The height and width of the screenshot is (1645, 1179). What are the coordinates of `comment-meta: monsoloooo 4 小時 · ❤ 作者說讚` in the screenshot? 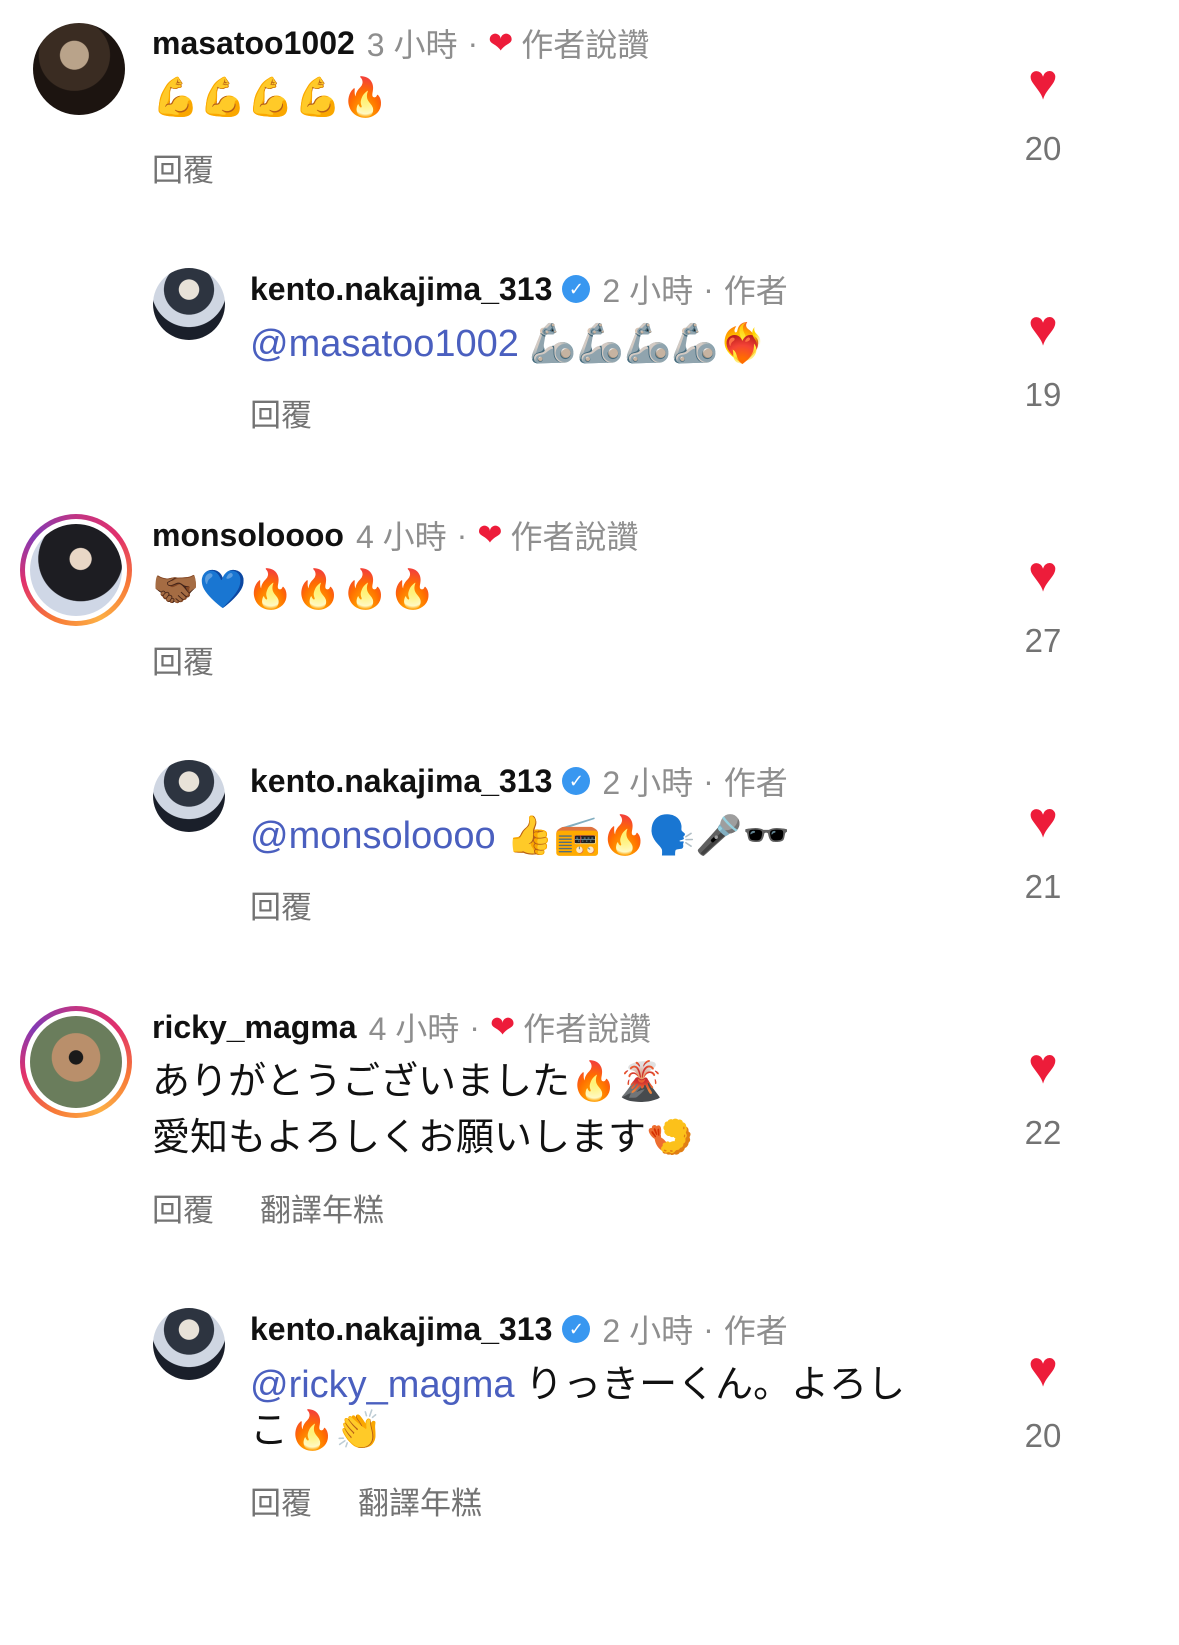 It's located at (395, 535).